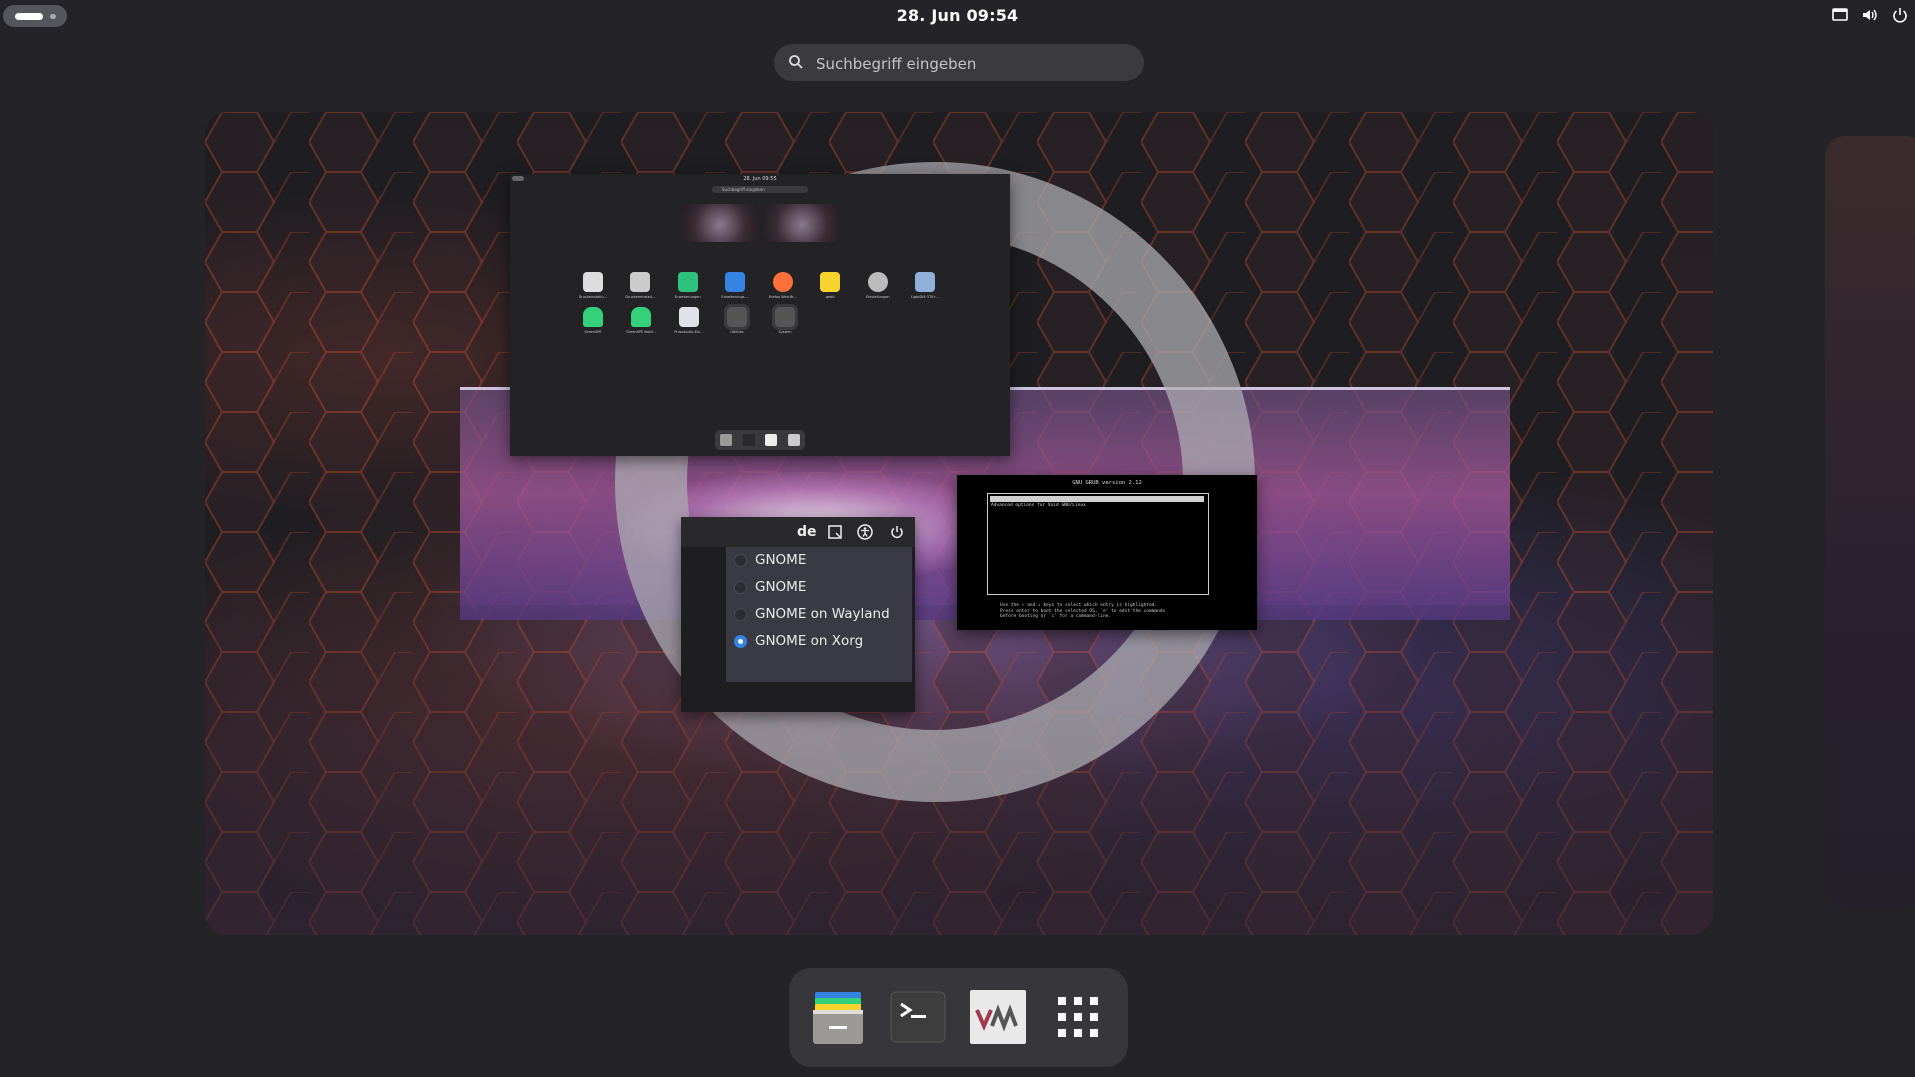 This screenshot has height=1077, width=1915. I want to click on mini-clock: 28. Jun 09:55, so click(760, 179).